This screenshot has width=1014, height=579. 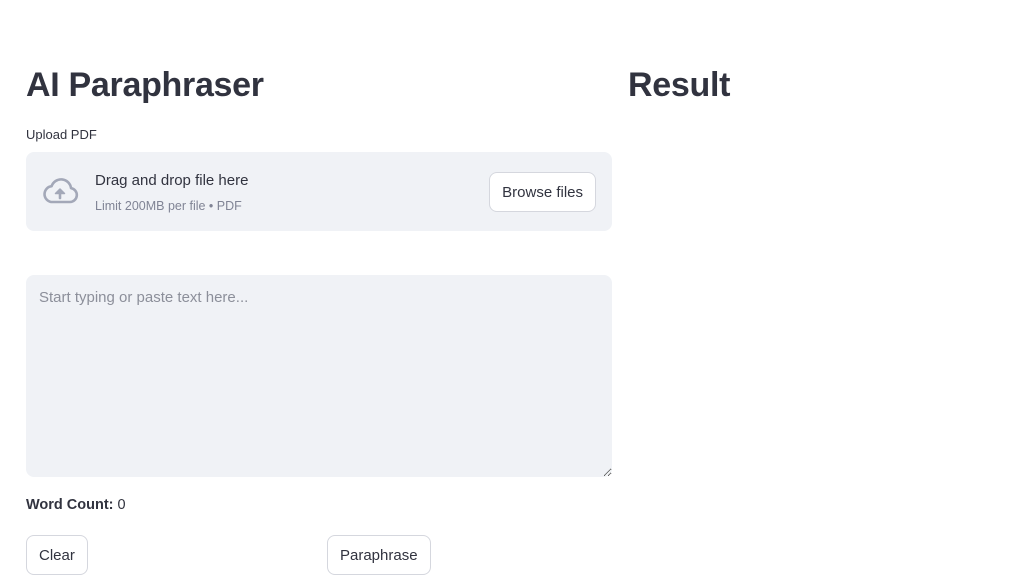 I want to click on cloud-upload-icon, so click(x=60, y=191).